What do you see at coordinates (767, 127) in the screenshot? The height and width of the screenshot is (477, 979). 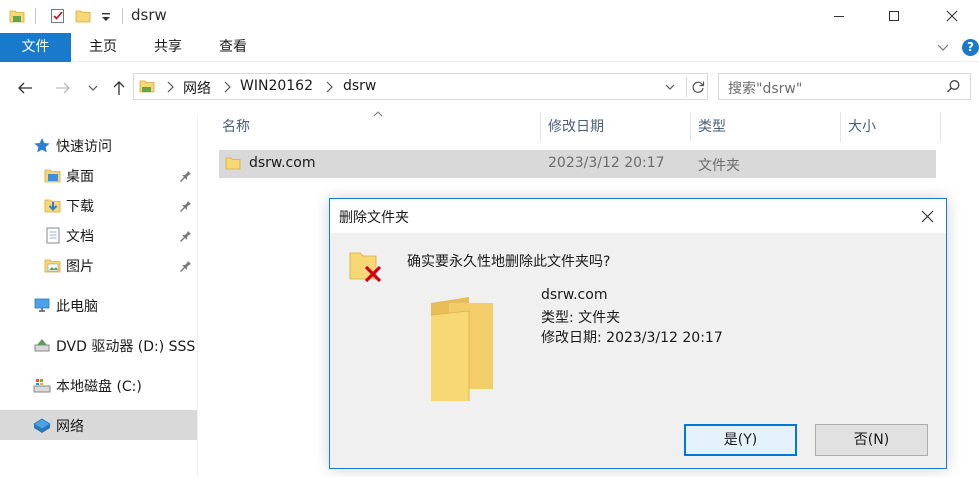 I see `column-header-type: 类型` at bounding box center [767, 127].